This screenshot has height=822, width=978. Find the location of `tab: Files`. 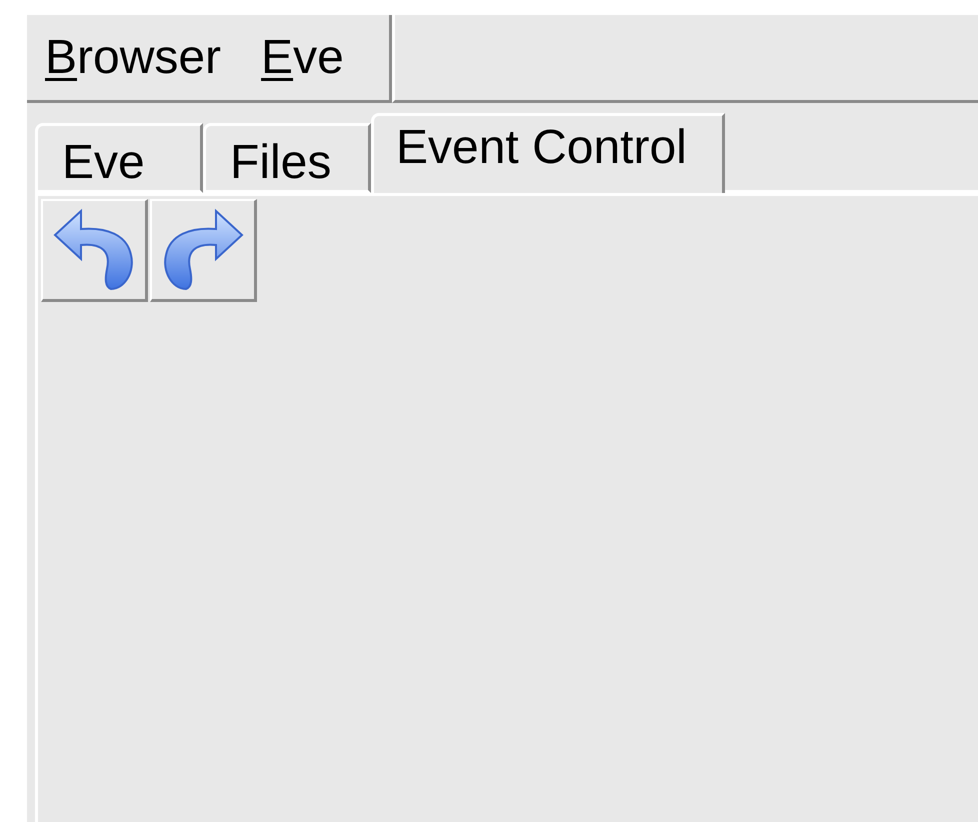

tab: Files is located at coordinates (287, 158).